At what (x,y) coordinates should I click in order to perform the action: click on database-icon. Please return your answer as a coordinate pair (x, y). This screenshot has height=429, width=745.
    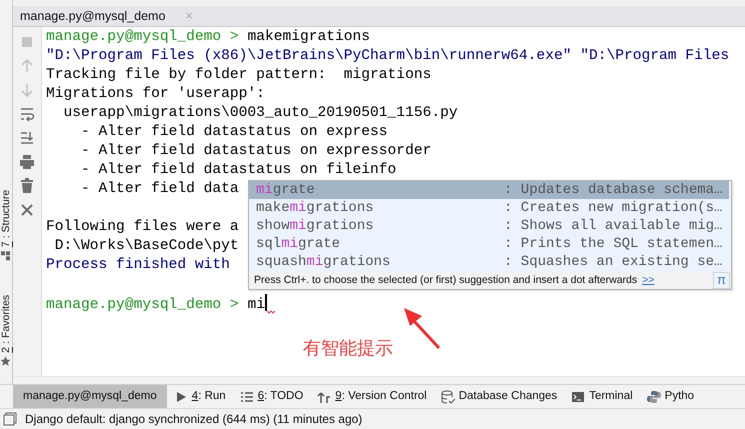
    Looking at the image, I should click on (447, 397).